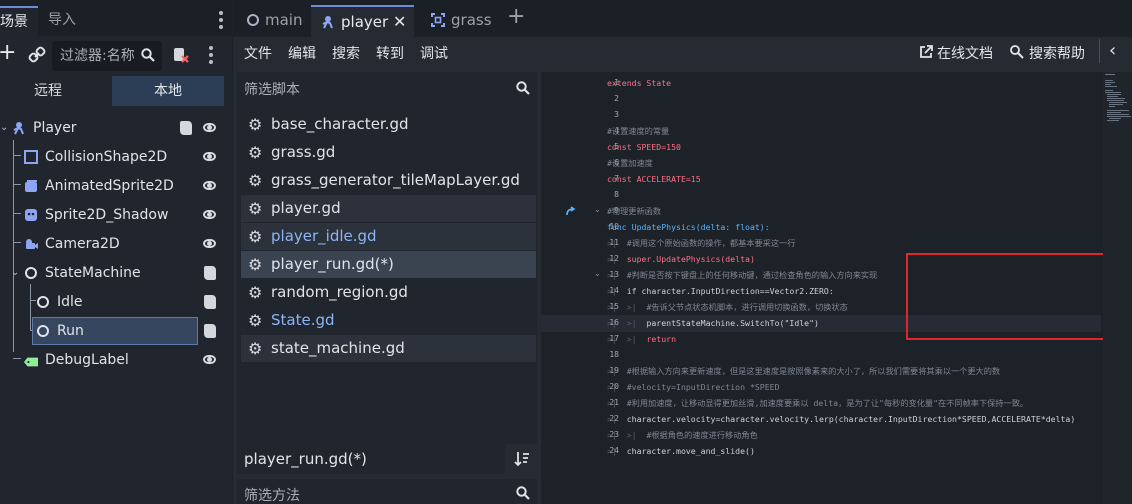 The image size is (1132, 504). Describe the element at coordinates (571, 211) in the screenshot. I see `override-arrow-icon` at that location.